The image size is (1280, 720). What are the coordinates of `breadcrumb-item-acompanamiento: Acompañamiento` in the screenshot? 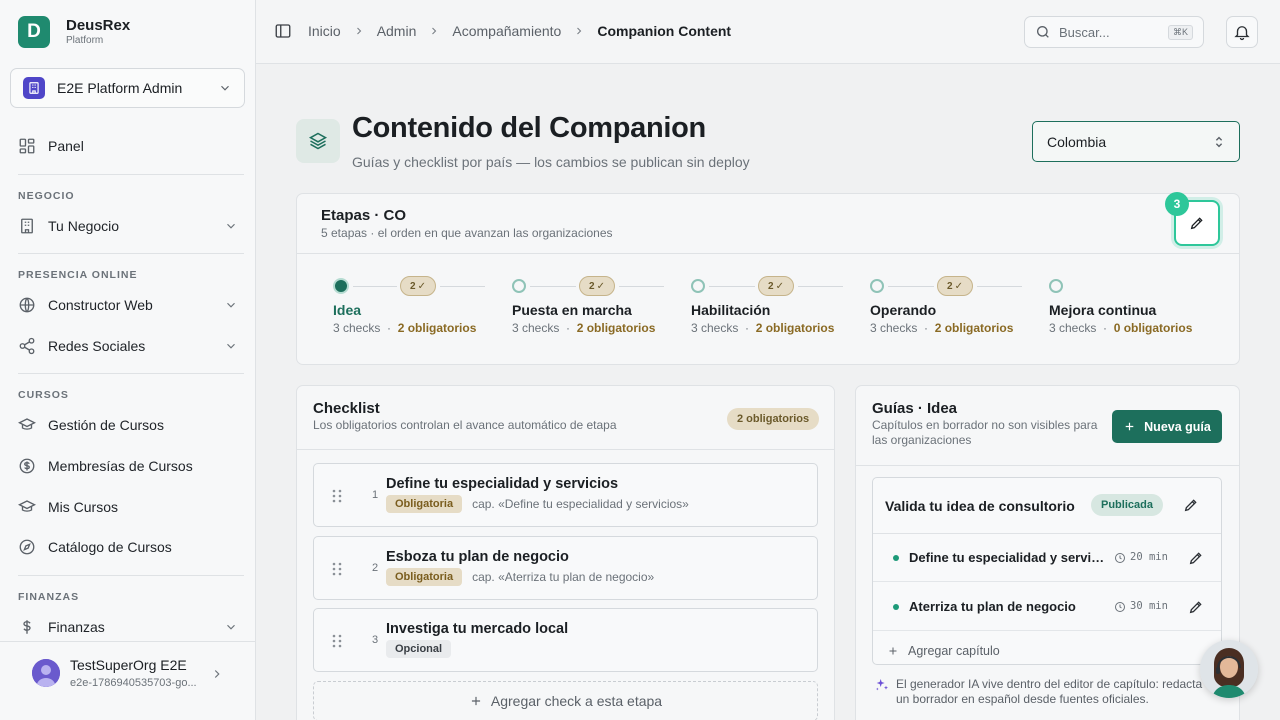 It's located at (506, 31).